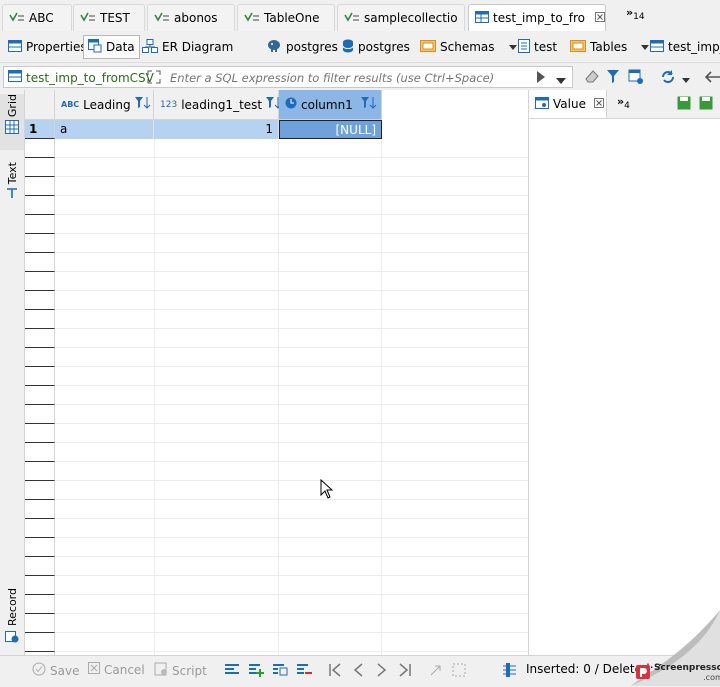 Image resolution: width=720 pixels, height=687 pixels. Describe the element at coordinates (216, 129) in the screenshot. I see `table-cell: 1` at that location.